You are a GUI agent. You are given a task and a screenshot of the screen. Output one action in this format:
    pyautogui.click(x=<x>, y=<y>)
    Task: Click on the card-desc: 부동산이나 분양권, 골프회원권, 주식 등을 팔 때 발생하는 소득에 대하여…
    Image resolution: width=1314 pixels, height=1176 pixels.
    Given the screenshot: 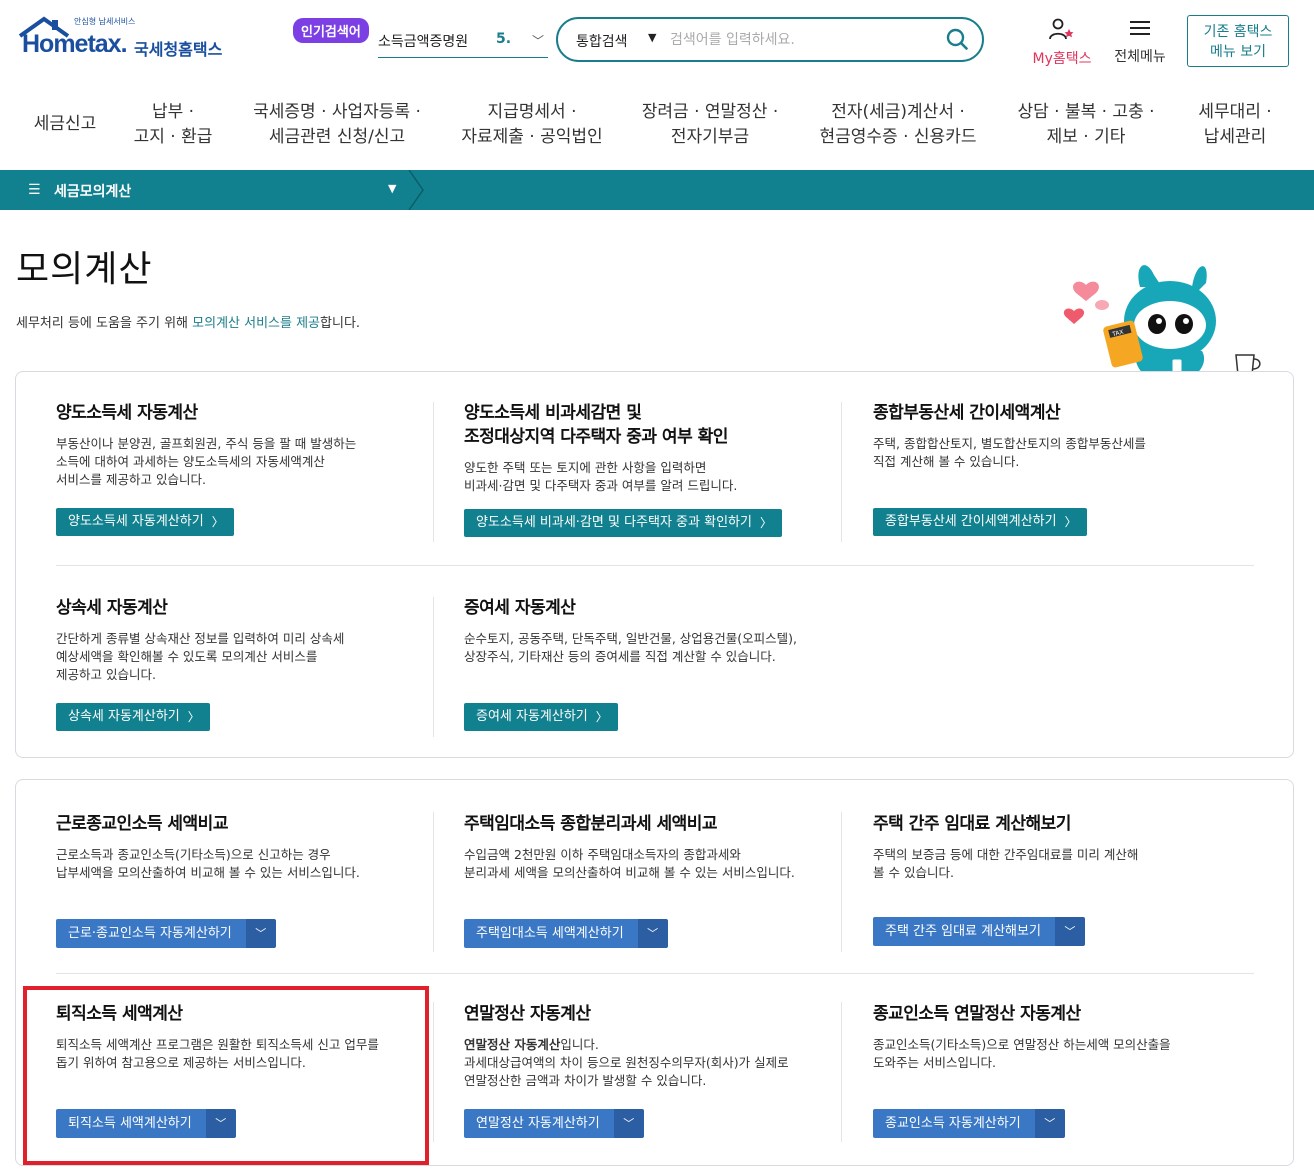 What is the action you would take?
    pyautogui.click(x=206, y=461)
    